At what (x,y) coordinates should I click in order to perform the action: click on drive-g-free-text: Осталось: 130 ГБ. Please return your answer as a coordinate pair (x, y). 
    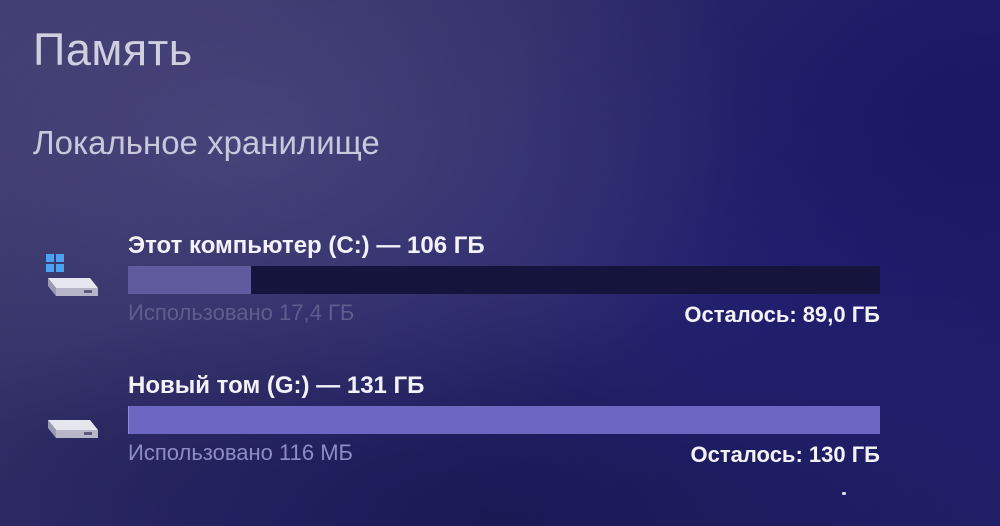
    Looking at the image, I should click on (785, 454).